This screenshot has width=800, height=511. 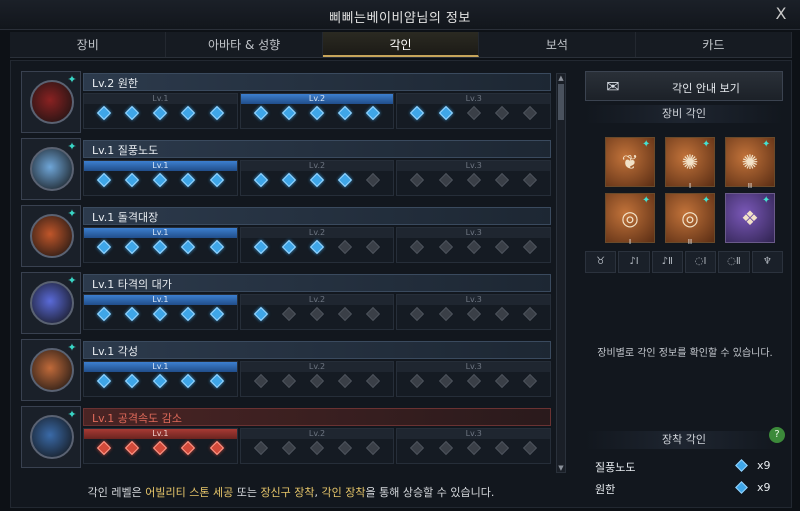 I want to click on equip-filter-button: ◌Ⅰ, so click(x=700, y=262).